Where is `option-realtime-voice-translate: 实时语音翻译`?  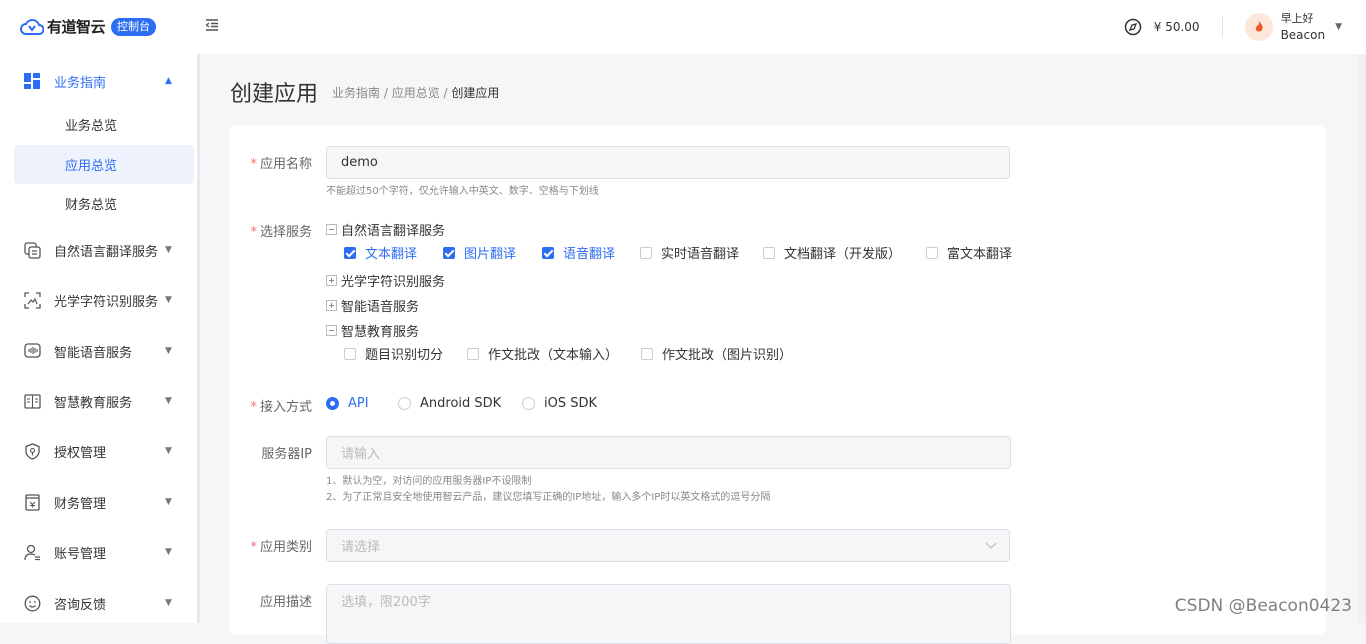
option-realtime-voice-translate: 实时语音翻译 is located at coordinates (701, 252).